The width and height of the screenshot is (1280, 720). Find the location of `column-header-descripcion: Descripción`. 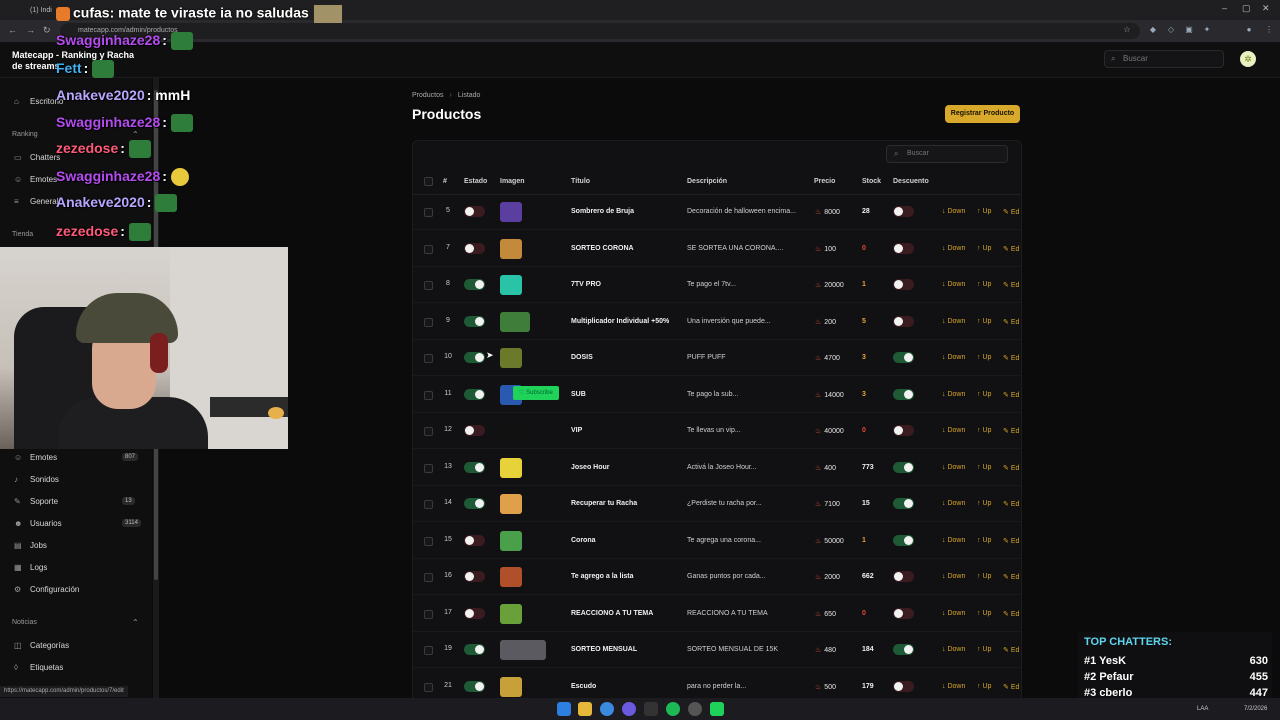

column-header-descripcion: Descripción is located at coordinates (707, 181).